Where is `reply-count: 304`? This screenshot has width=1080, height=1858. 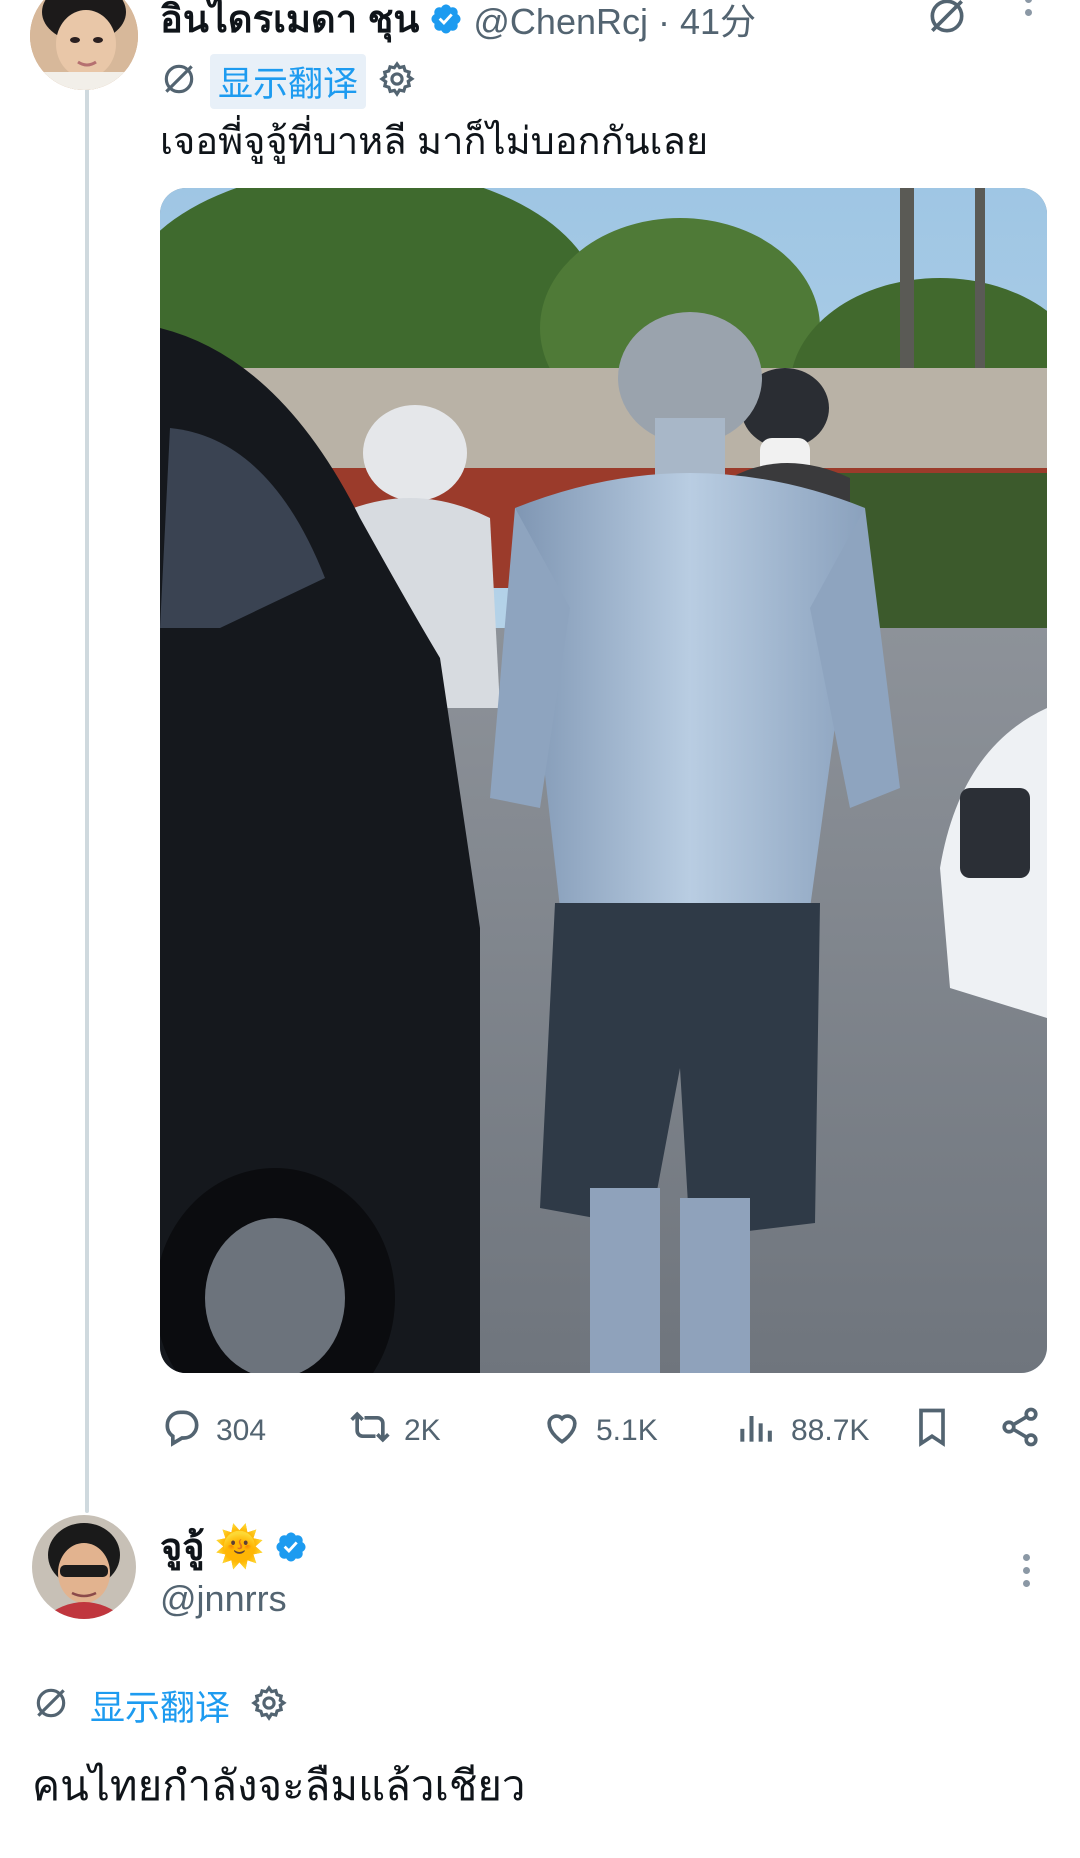
reply-count: 304 is located at coordinates (241, 1430).